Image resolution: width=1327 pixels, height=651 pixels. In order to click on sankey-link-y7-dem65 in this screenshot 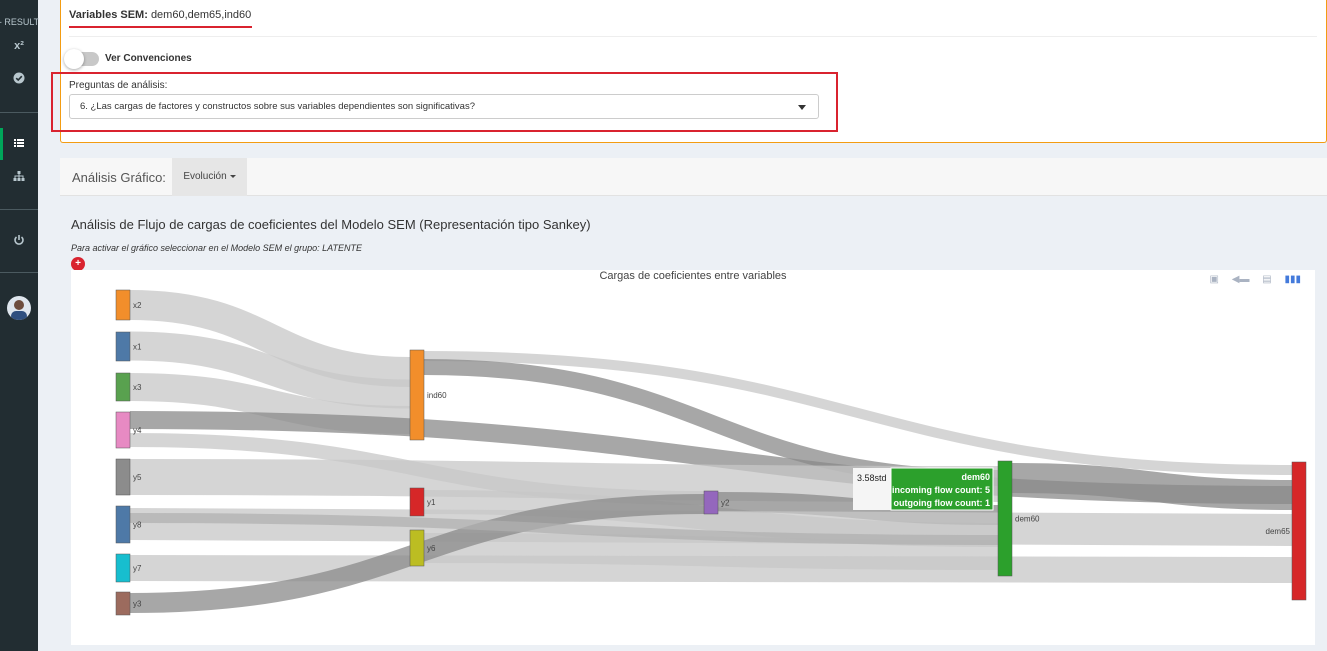, I will do `click(711, 569)`.